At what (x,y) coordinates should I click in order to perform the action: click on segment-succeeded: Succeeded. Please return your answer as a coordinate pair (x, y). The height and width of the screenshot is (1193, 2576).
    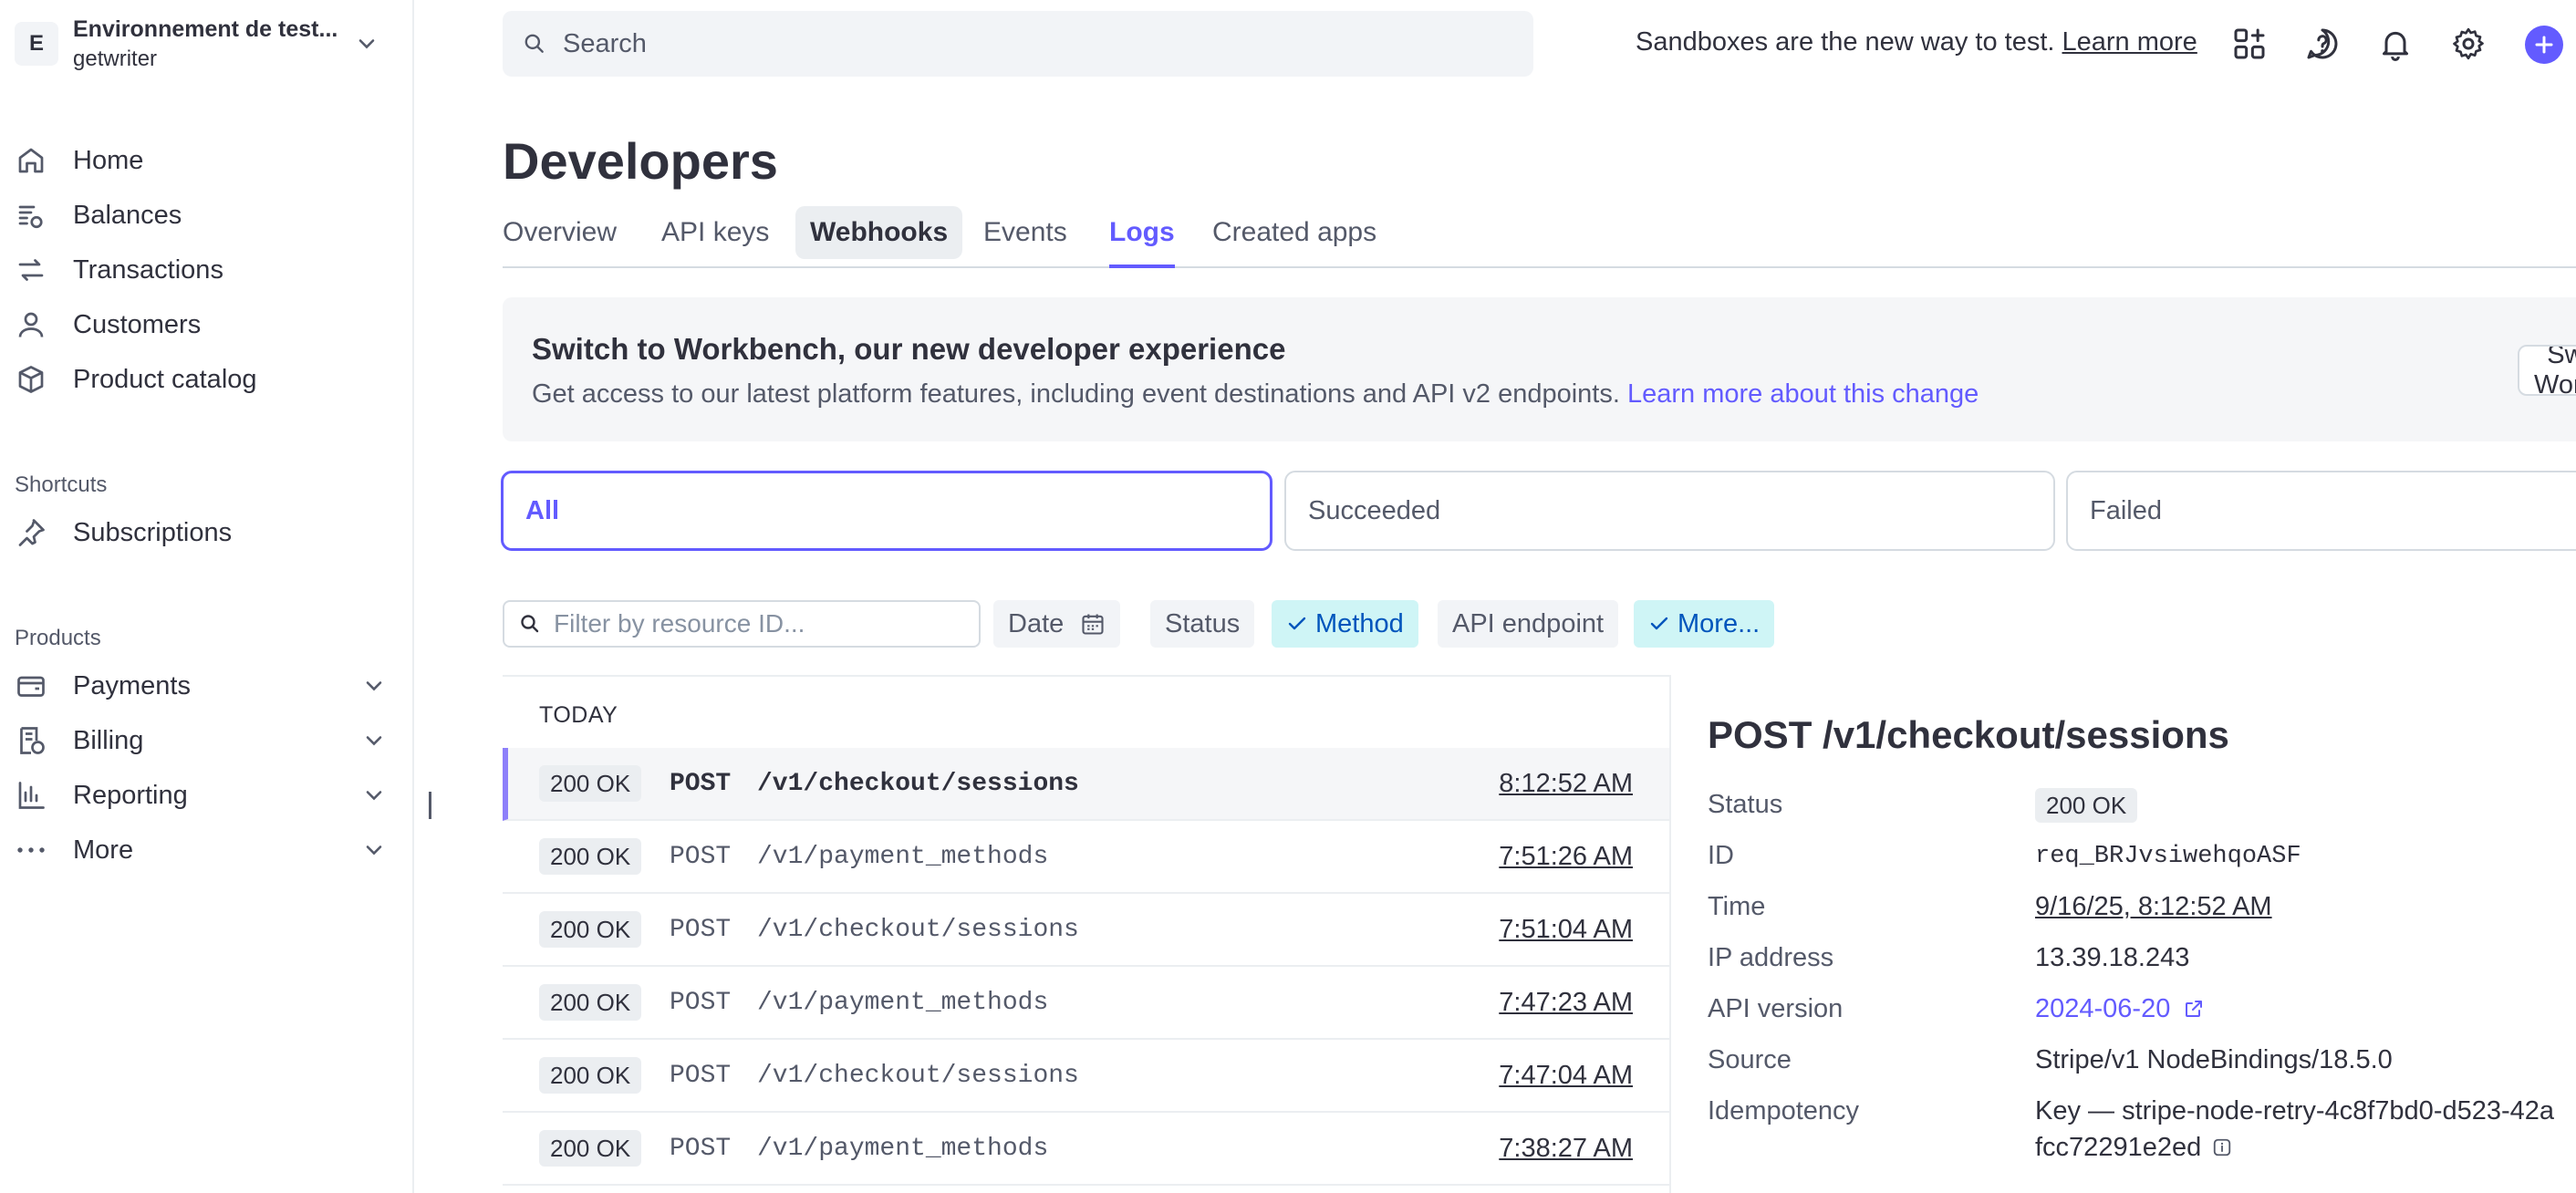
    Looking at the image, I should click on (1669, 511).